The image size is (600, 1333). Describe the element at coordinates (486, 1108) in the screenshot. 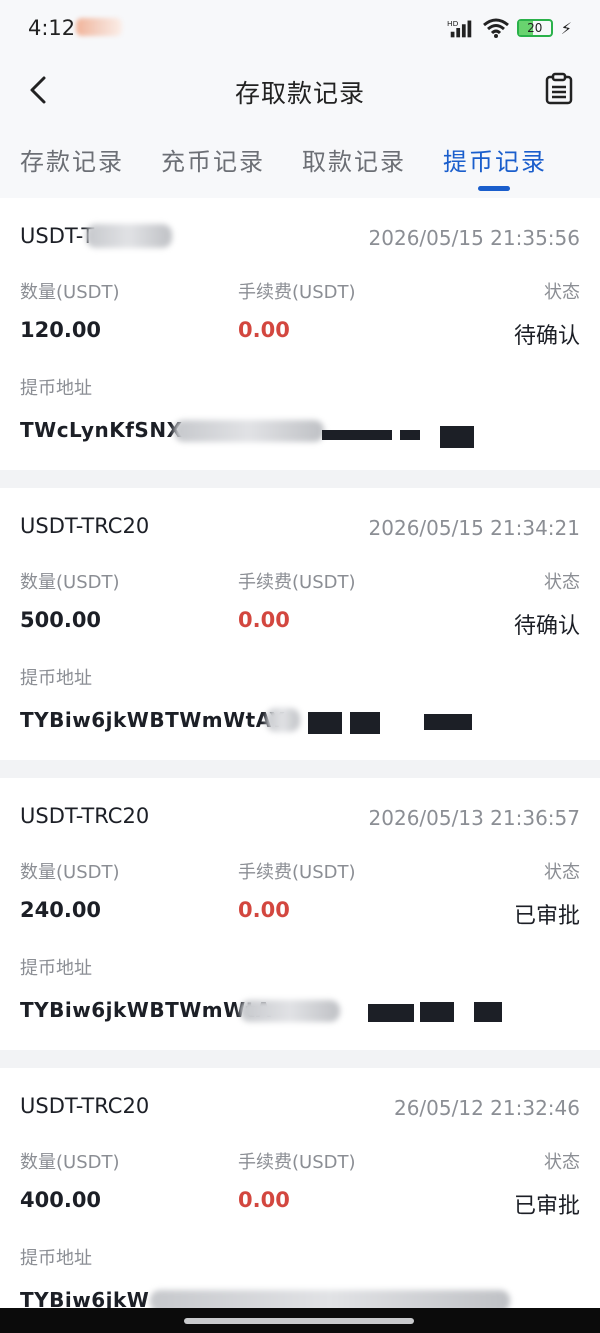

I see `record-time: 26/05/12 21:32:46` at that location.